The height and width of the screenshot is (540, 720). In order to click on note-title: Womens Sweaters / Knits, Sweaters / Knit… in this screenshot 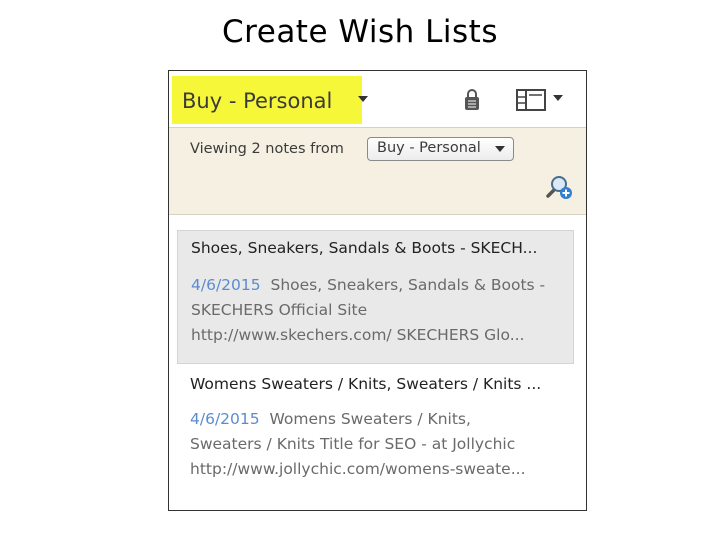, I will do `click(365, 384)`.